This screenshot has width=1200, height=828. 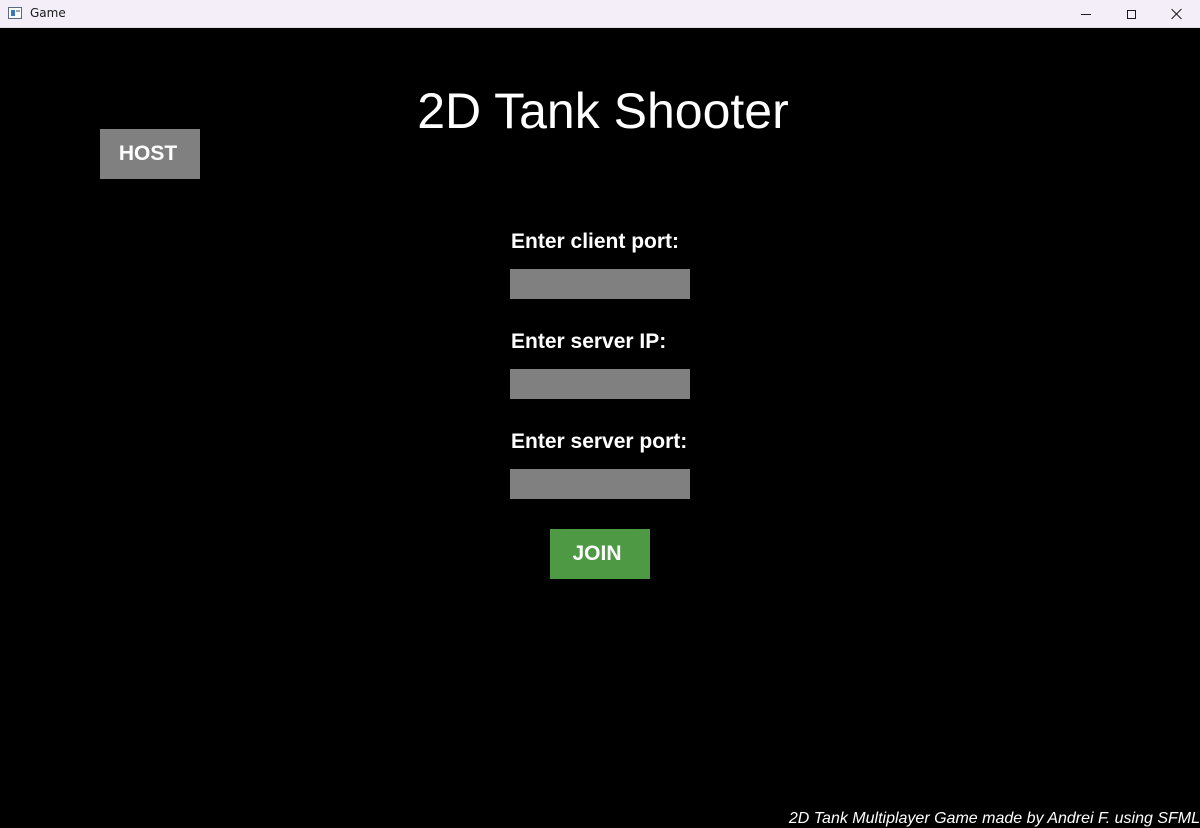 What do you see at coordinates (48, 13) in the screenshot?
I see `window-title: Game` at bounding box center [48, 13].